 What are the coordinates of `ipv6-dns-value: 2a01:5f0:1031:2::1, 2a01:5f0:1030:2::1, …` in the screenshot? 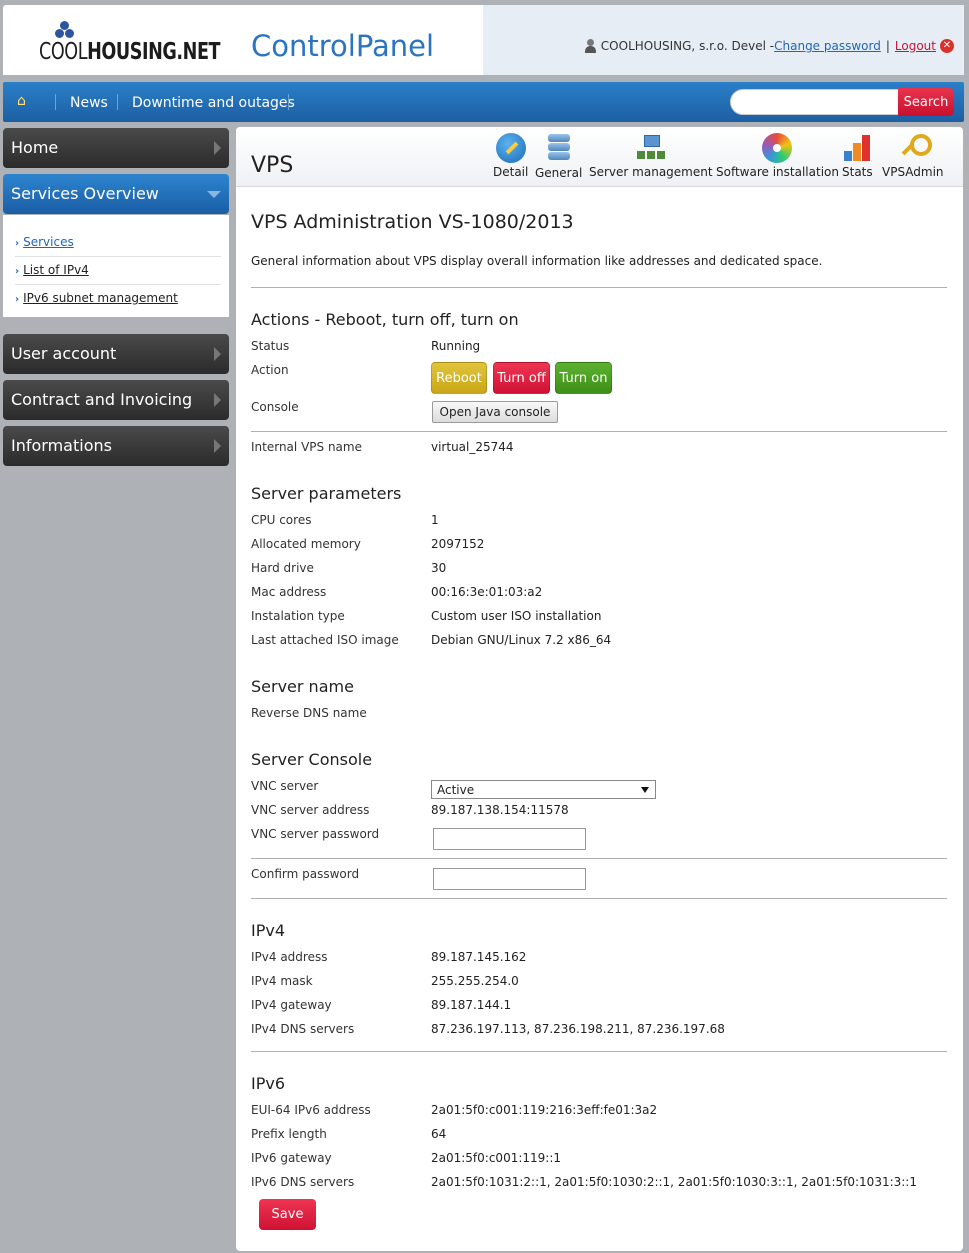 It's located at (674, 1182).